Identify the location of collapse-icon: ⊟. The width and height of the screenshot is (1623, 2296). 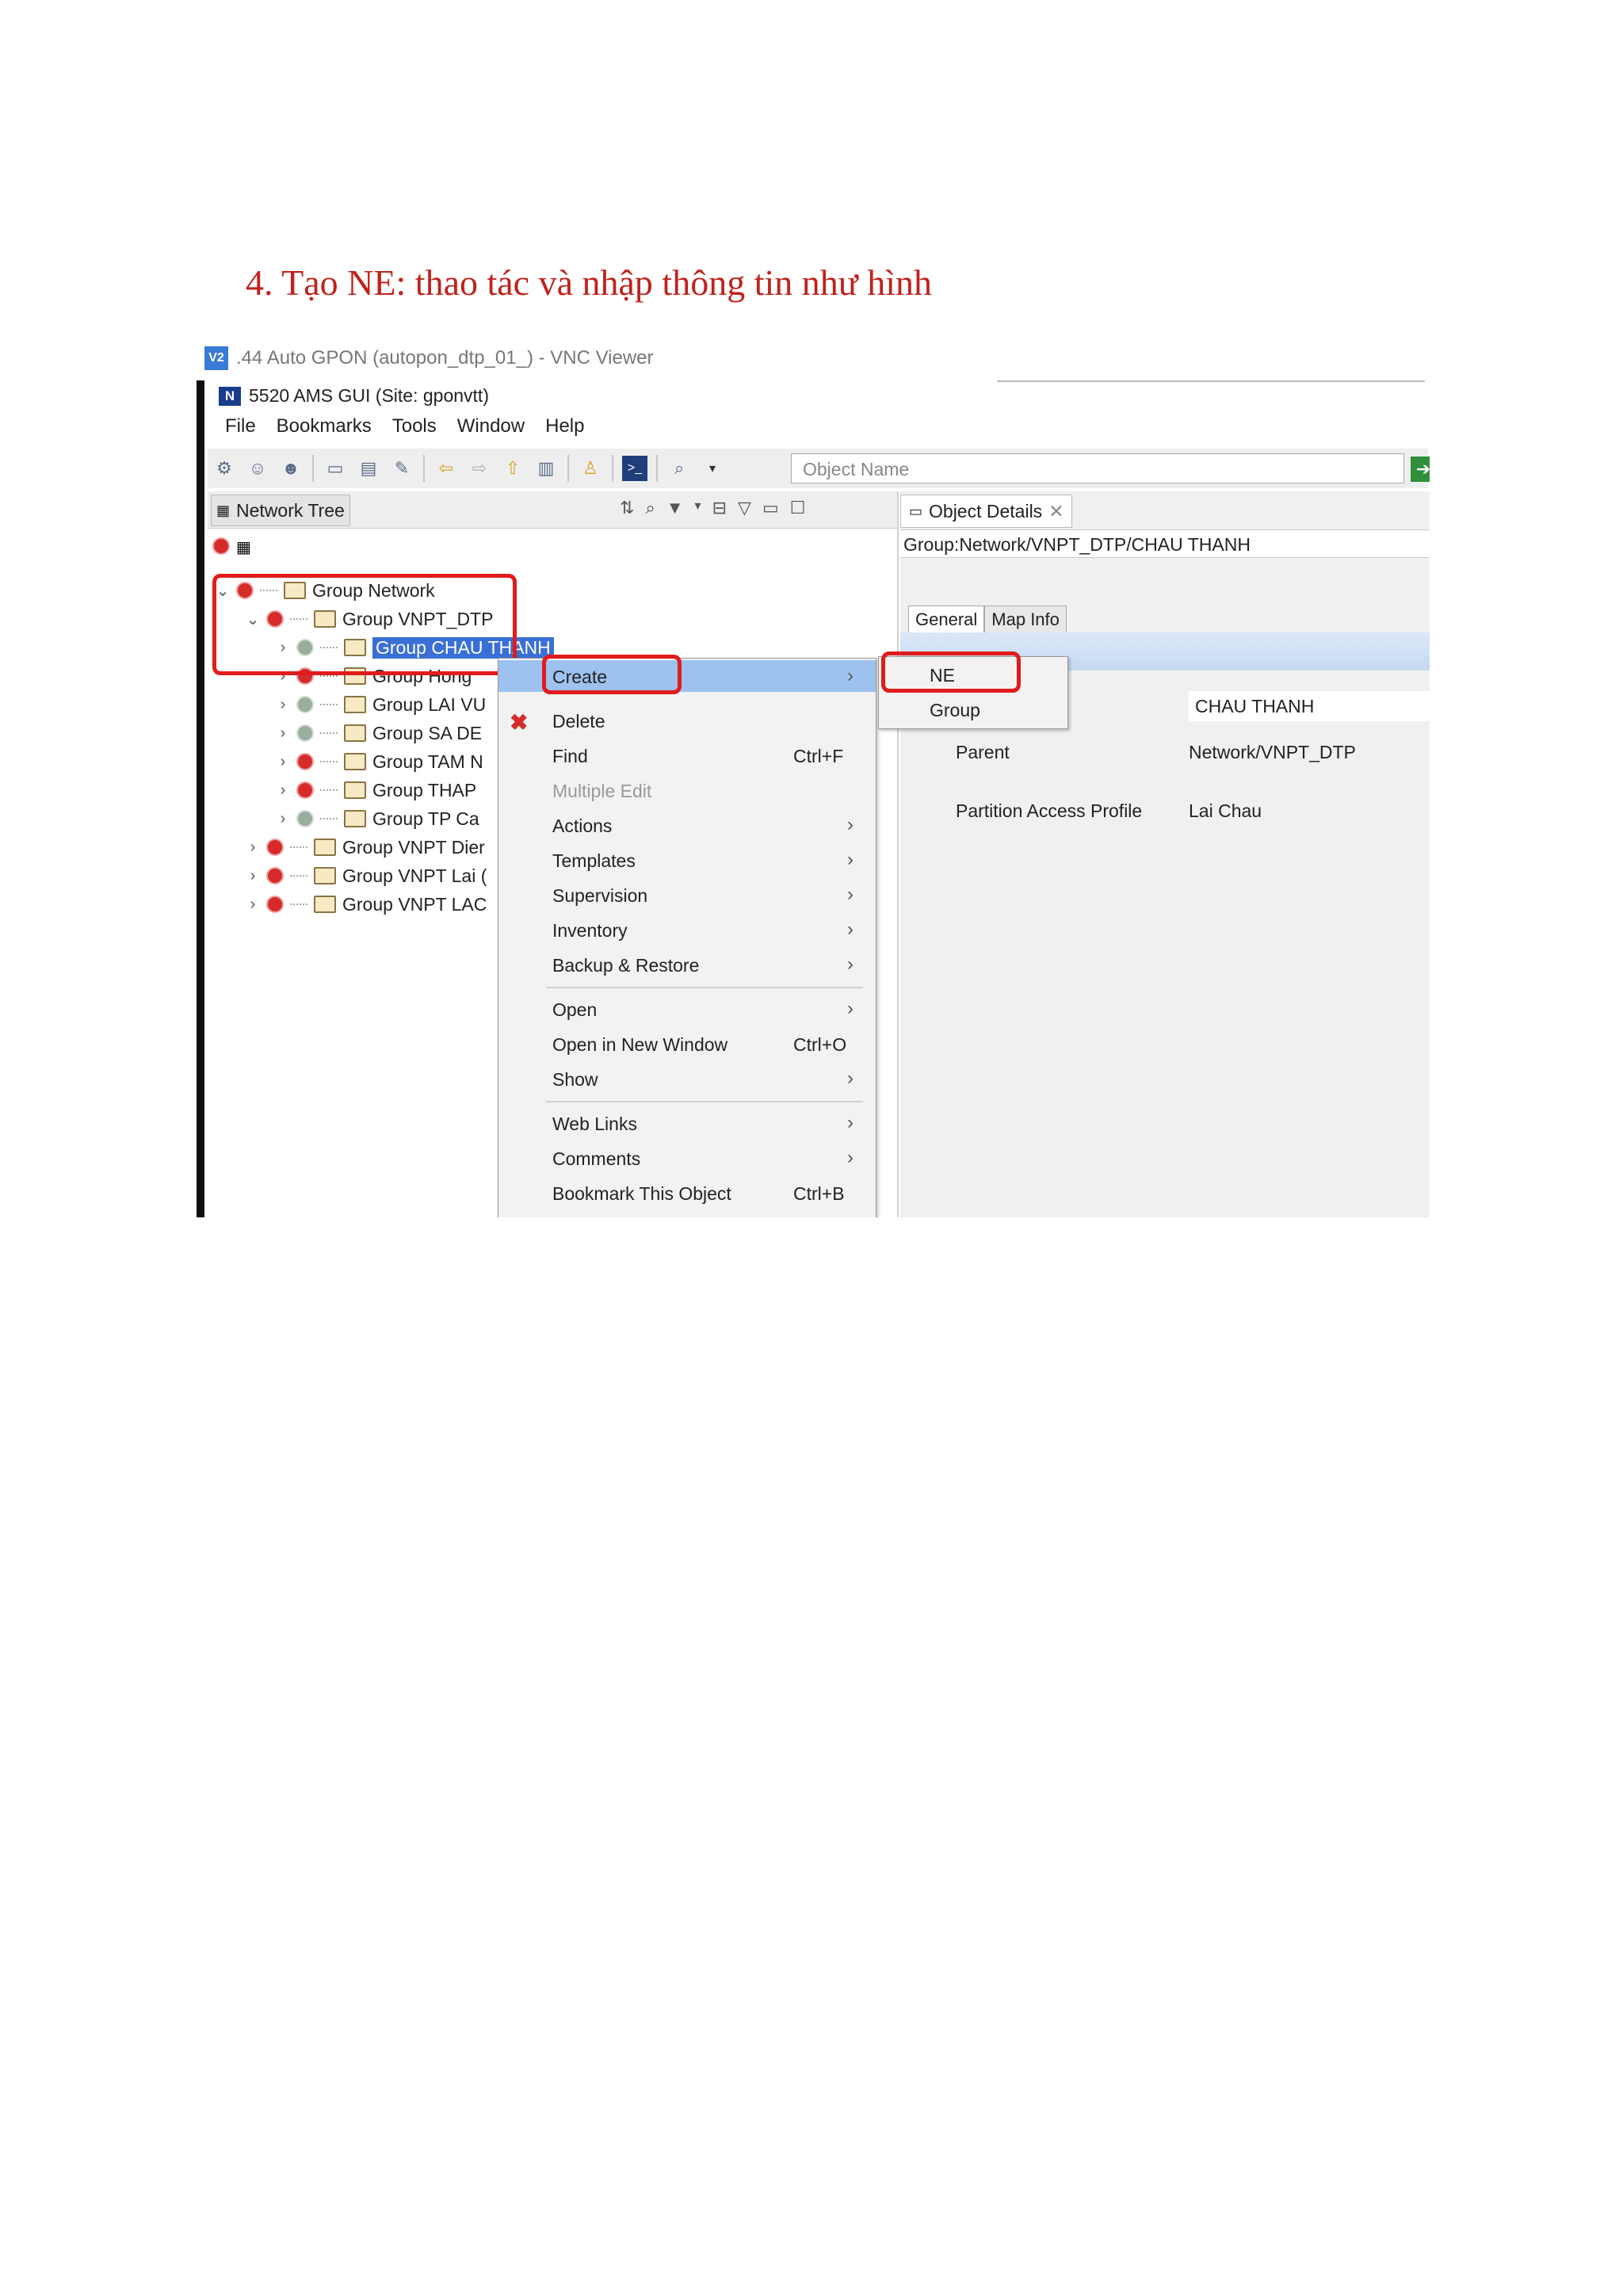
(720, 508).